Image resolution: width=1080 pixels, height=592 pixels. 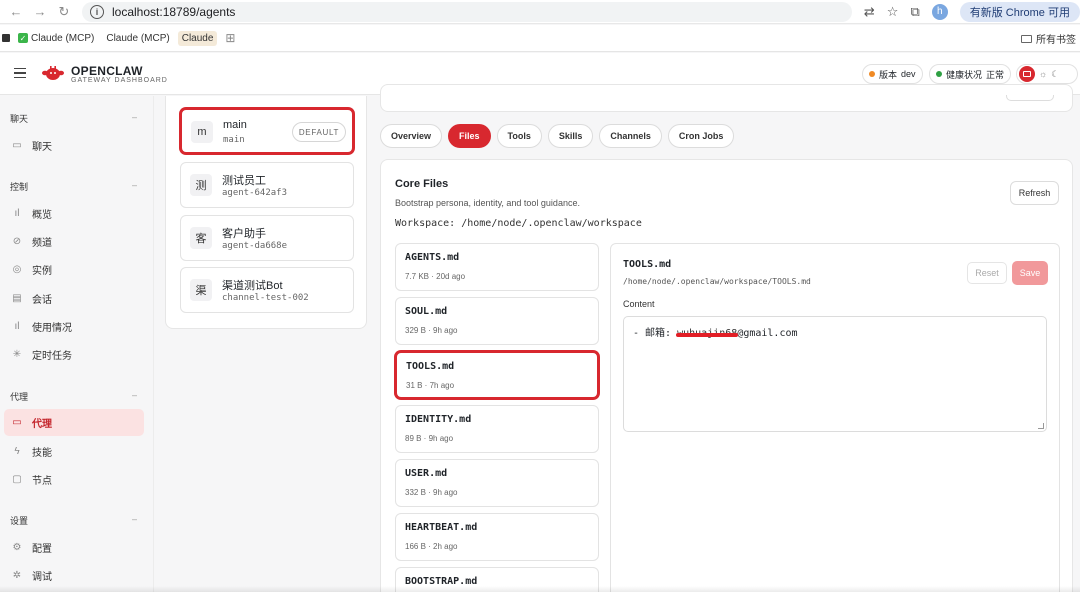 What do you see at coordinates (6, 38) in the screenshot?
I see `apps-icon` at bounding box center [6, 38].